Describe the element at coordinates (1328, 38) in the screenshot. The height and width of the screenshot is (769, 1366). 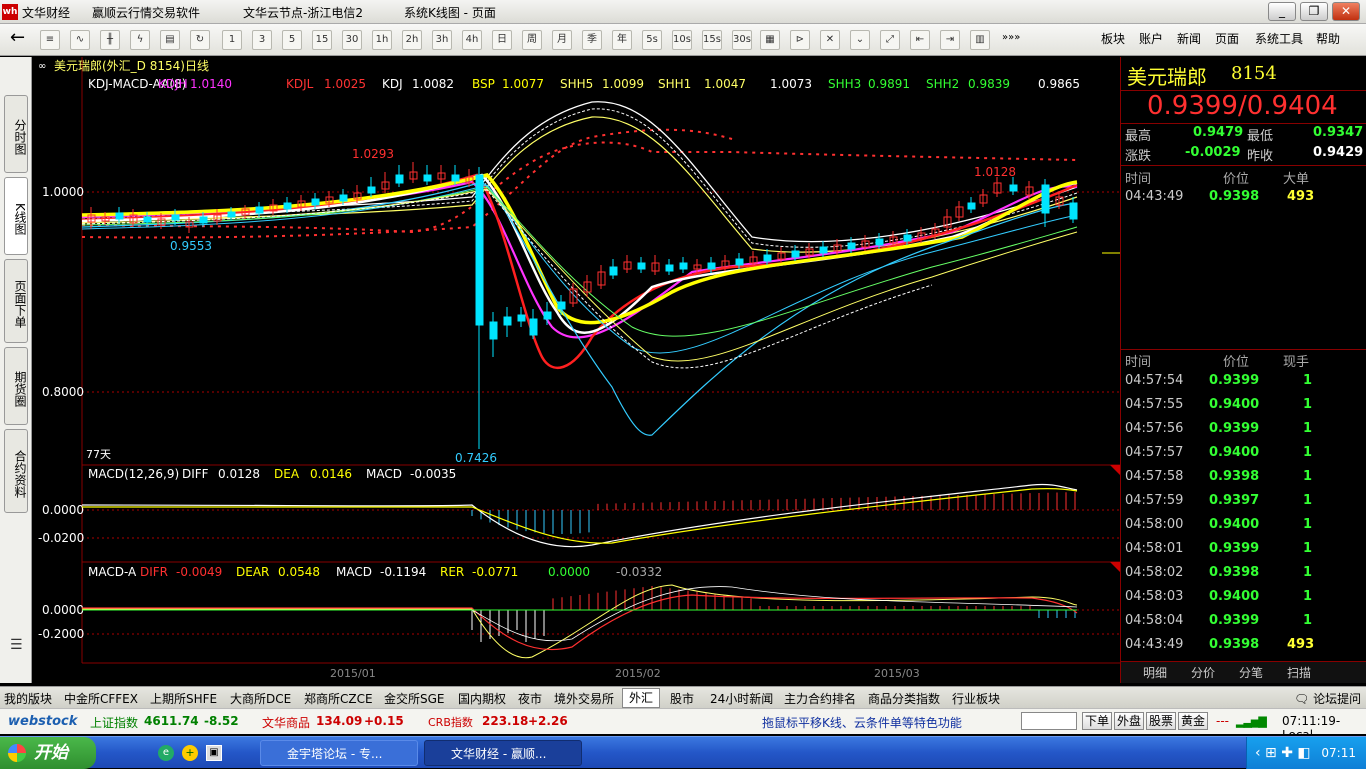
I see `menu-help: 帮助` at that location.